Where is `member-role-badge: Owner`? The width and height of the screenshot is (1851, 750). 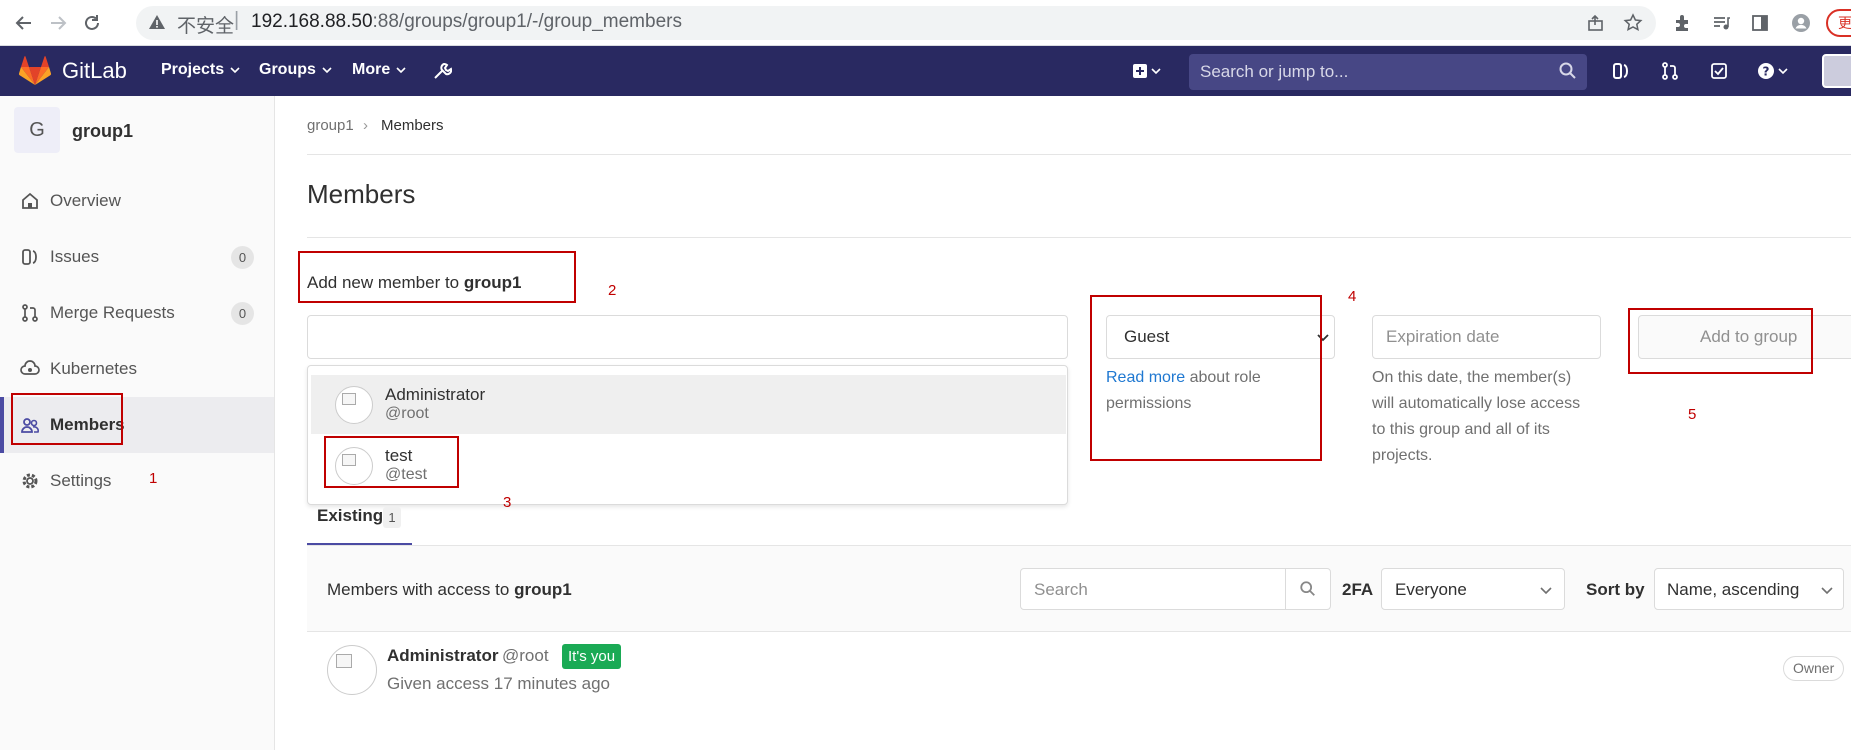
member-role-badge: Owner is located at coordinates (1814, 668).